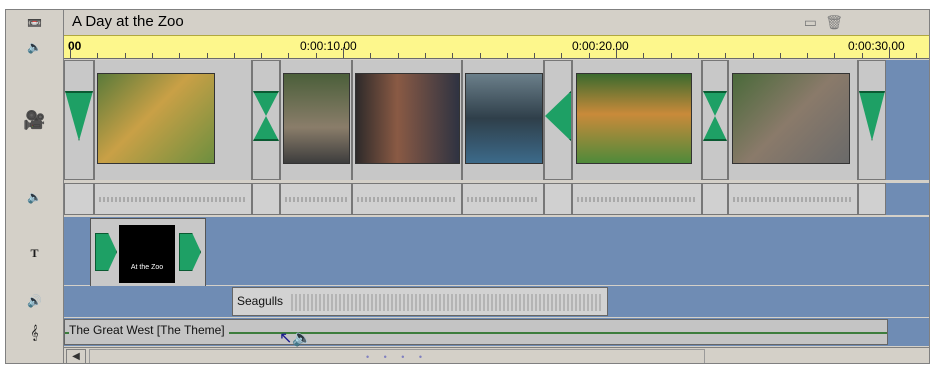  What do you see at coordinates (496, 22) in the screenshot?
I see `project-title-bar: A Day at the Zoo ▭ 🗑` at bounding box center [496, 22].